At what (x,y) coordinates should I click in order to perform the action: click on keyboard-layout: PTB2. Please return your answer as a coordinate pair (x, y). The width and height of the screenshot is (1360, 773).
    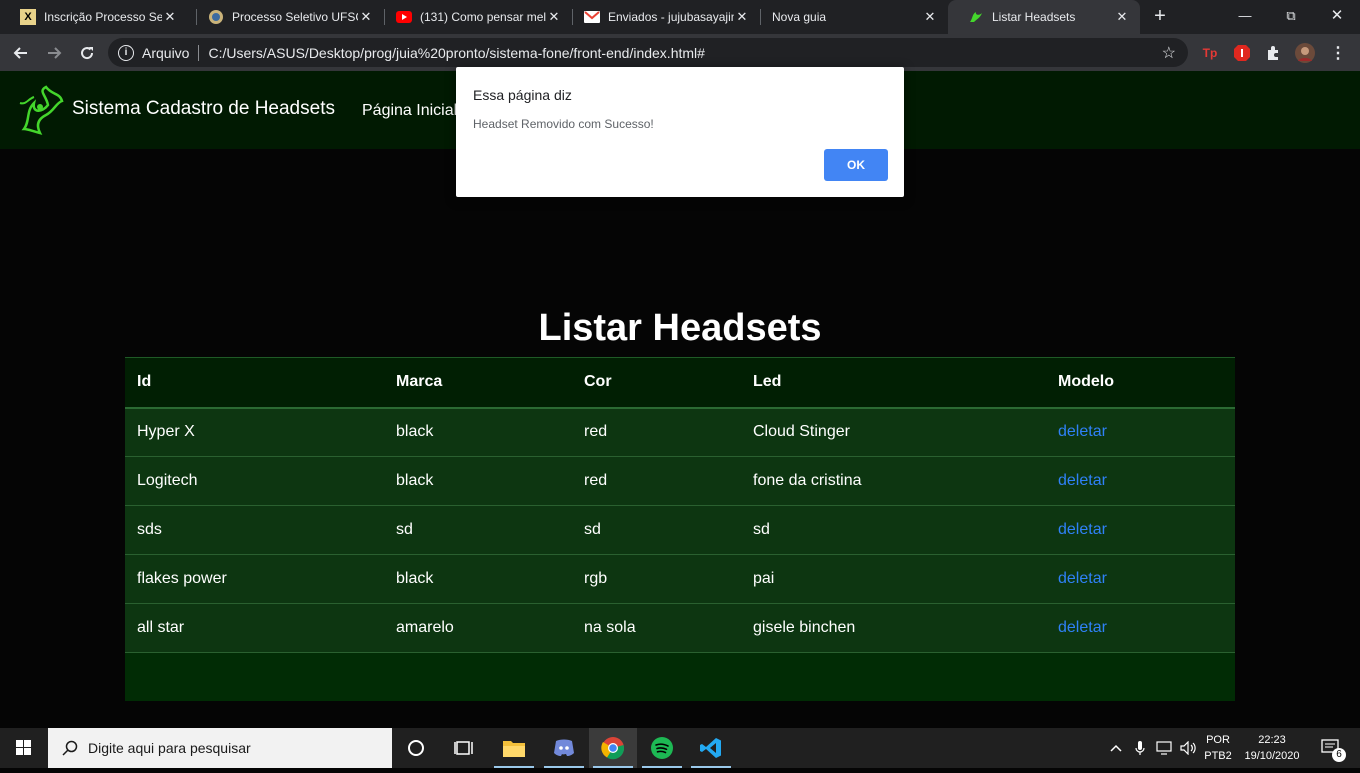
    Looking at the image, I should click on (1218, 756).